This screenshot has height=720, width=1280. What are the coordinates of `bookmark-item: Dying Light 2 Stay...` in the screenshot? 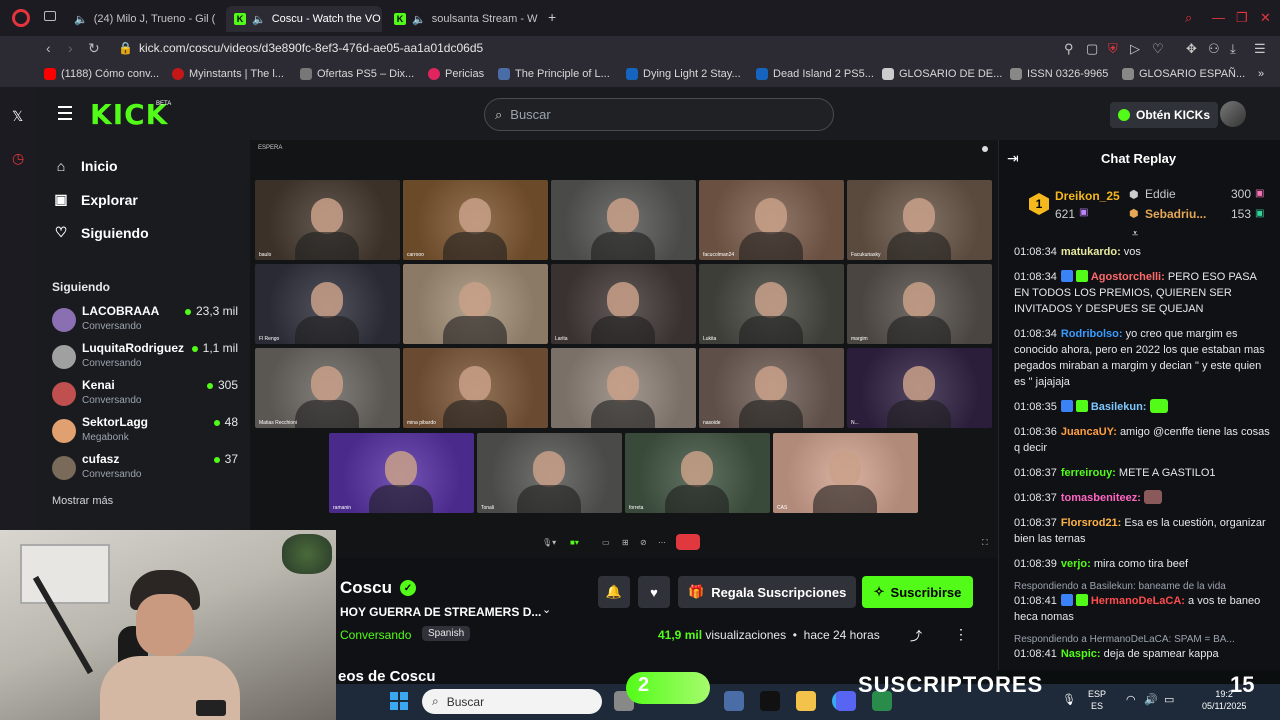 It's located at (683, 74).